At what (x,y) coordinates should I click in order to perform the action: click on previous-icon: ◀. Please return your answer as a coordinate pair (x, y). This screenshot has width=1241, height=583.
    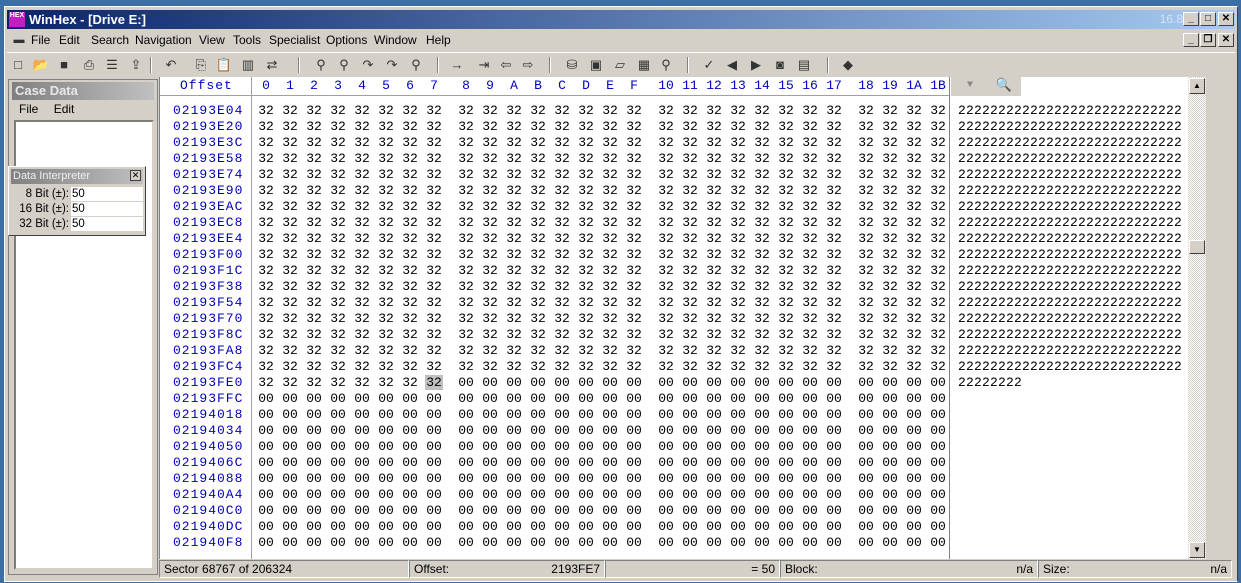
    Looking at the image, I should click on (732, 65).